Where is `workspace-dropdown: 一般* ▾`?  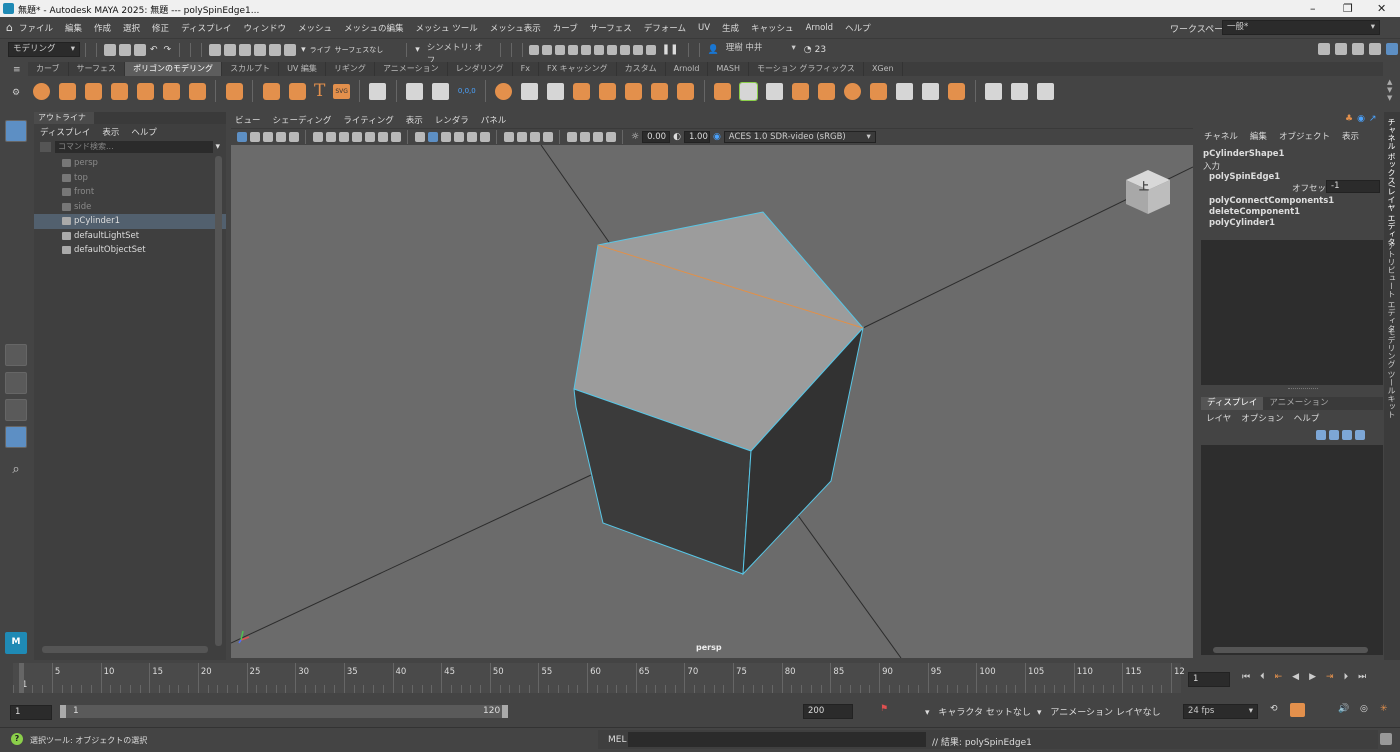
workspace-dropdown: 一般* ▾ is located at coordinates (1301, 27).